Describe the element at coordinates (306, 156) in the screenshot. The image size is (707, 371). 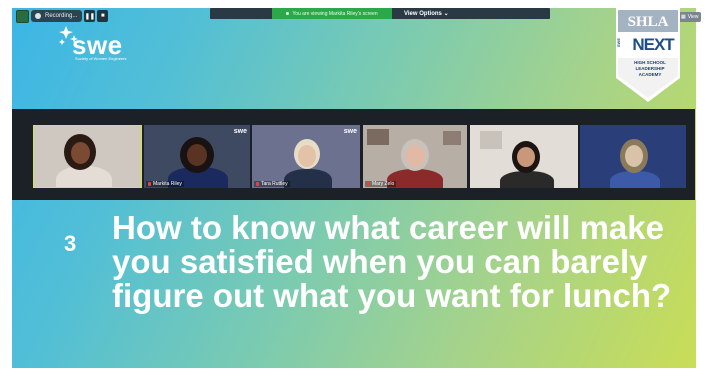
I see `participant-tile-3: swe Tara Ruttley` at that location.